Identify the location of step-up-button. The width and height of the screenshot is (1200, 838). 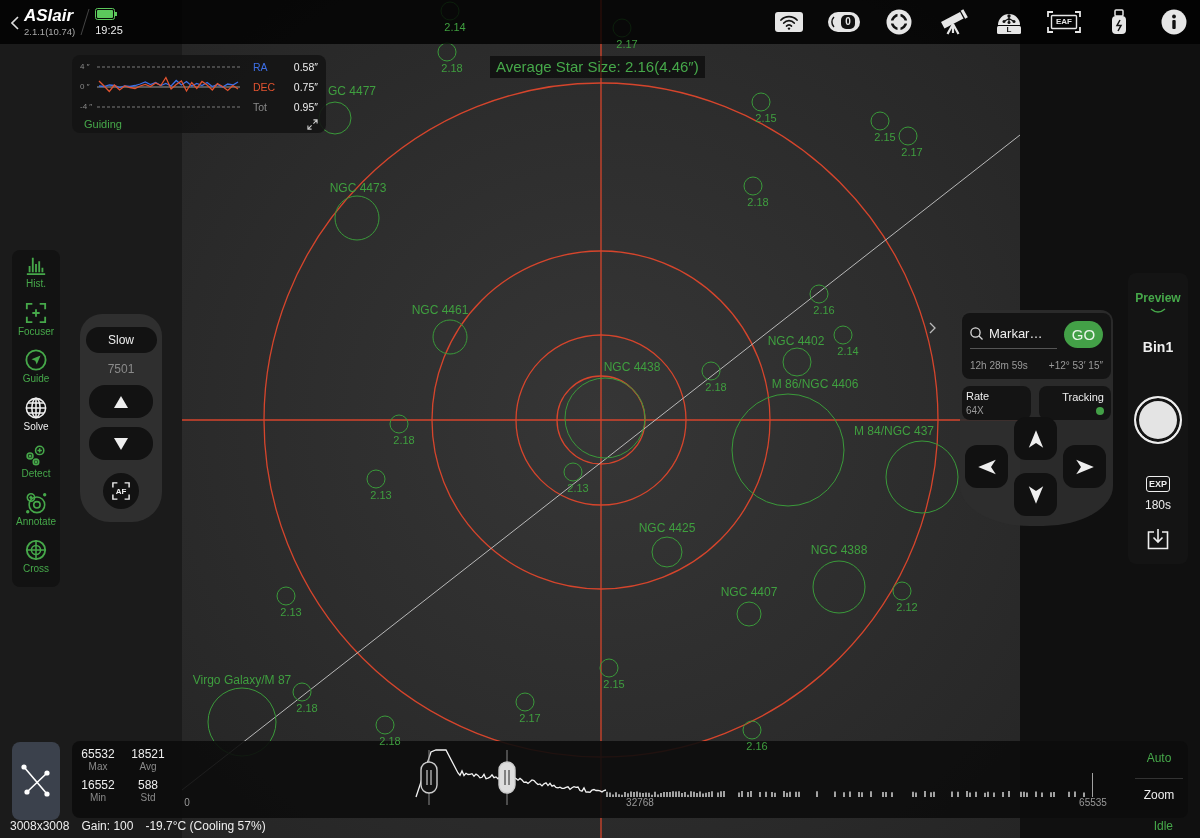
(121, 401).